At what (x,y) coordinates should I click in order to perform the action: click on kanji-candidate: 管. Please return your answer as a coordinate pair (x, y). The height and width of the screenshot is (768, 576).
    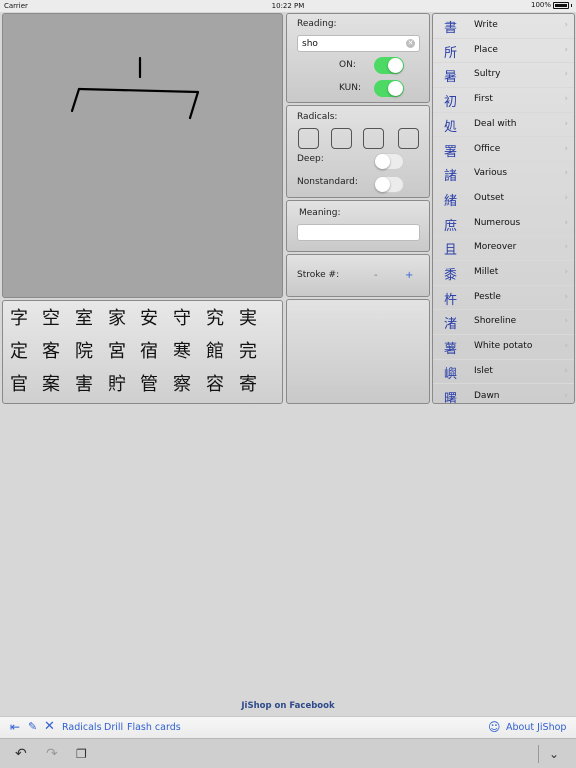
    Looking at the image, I should click on (149, 383).